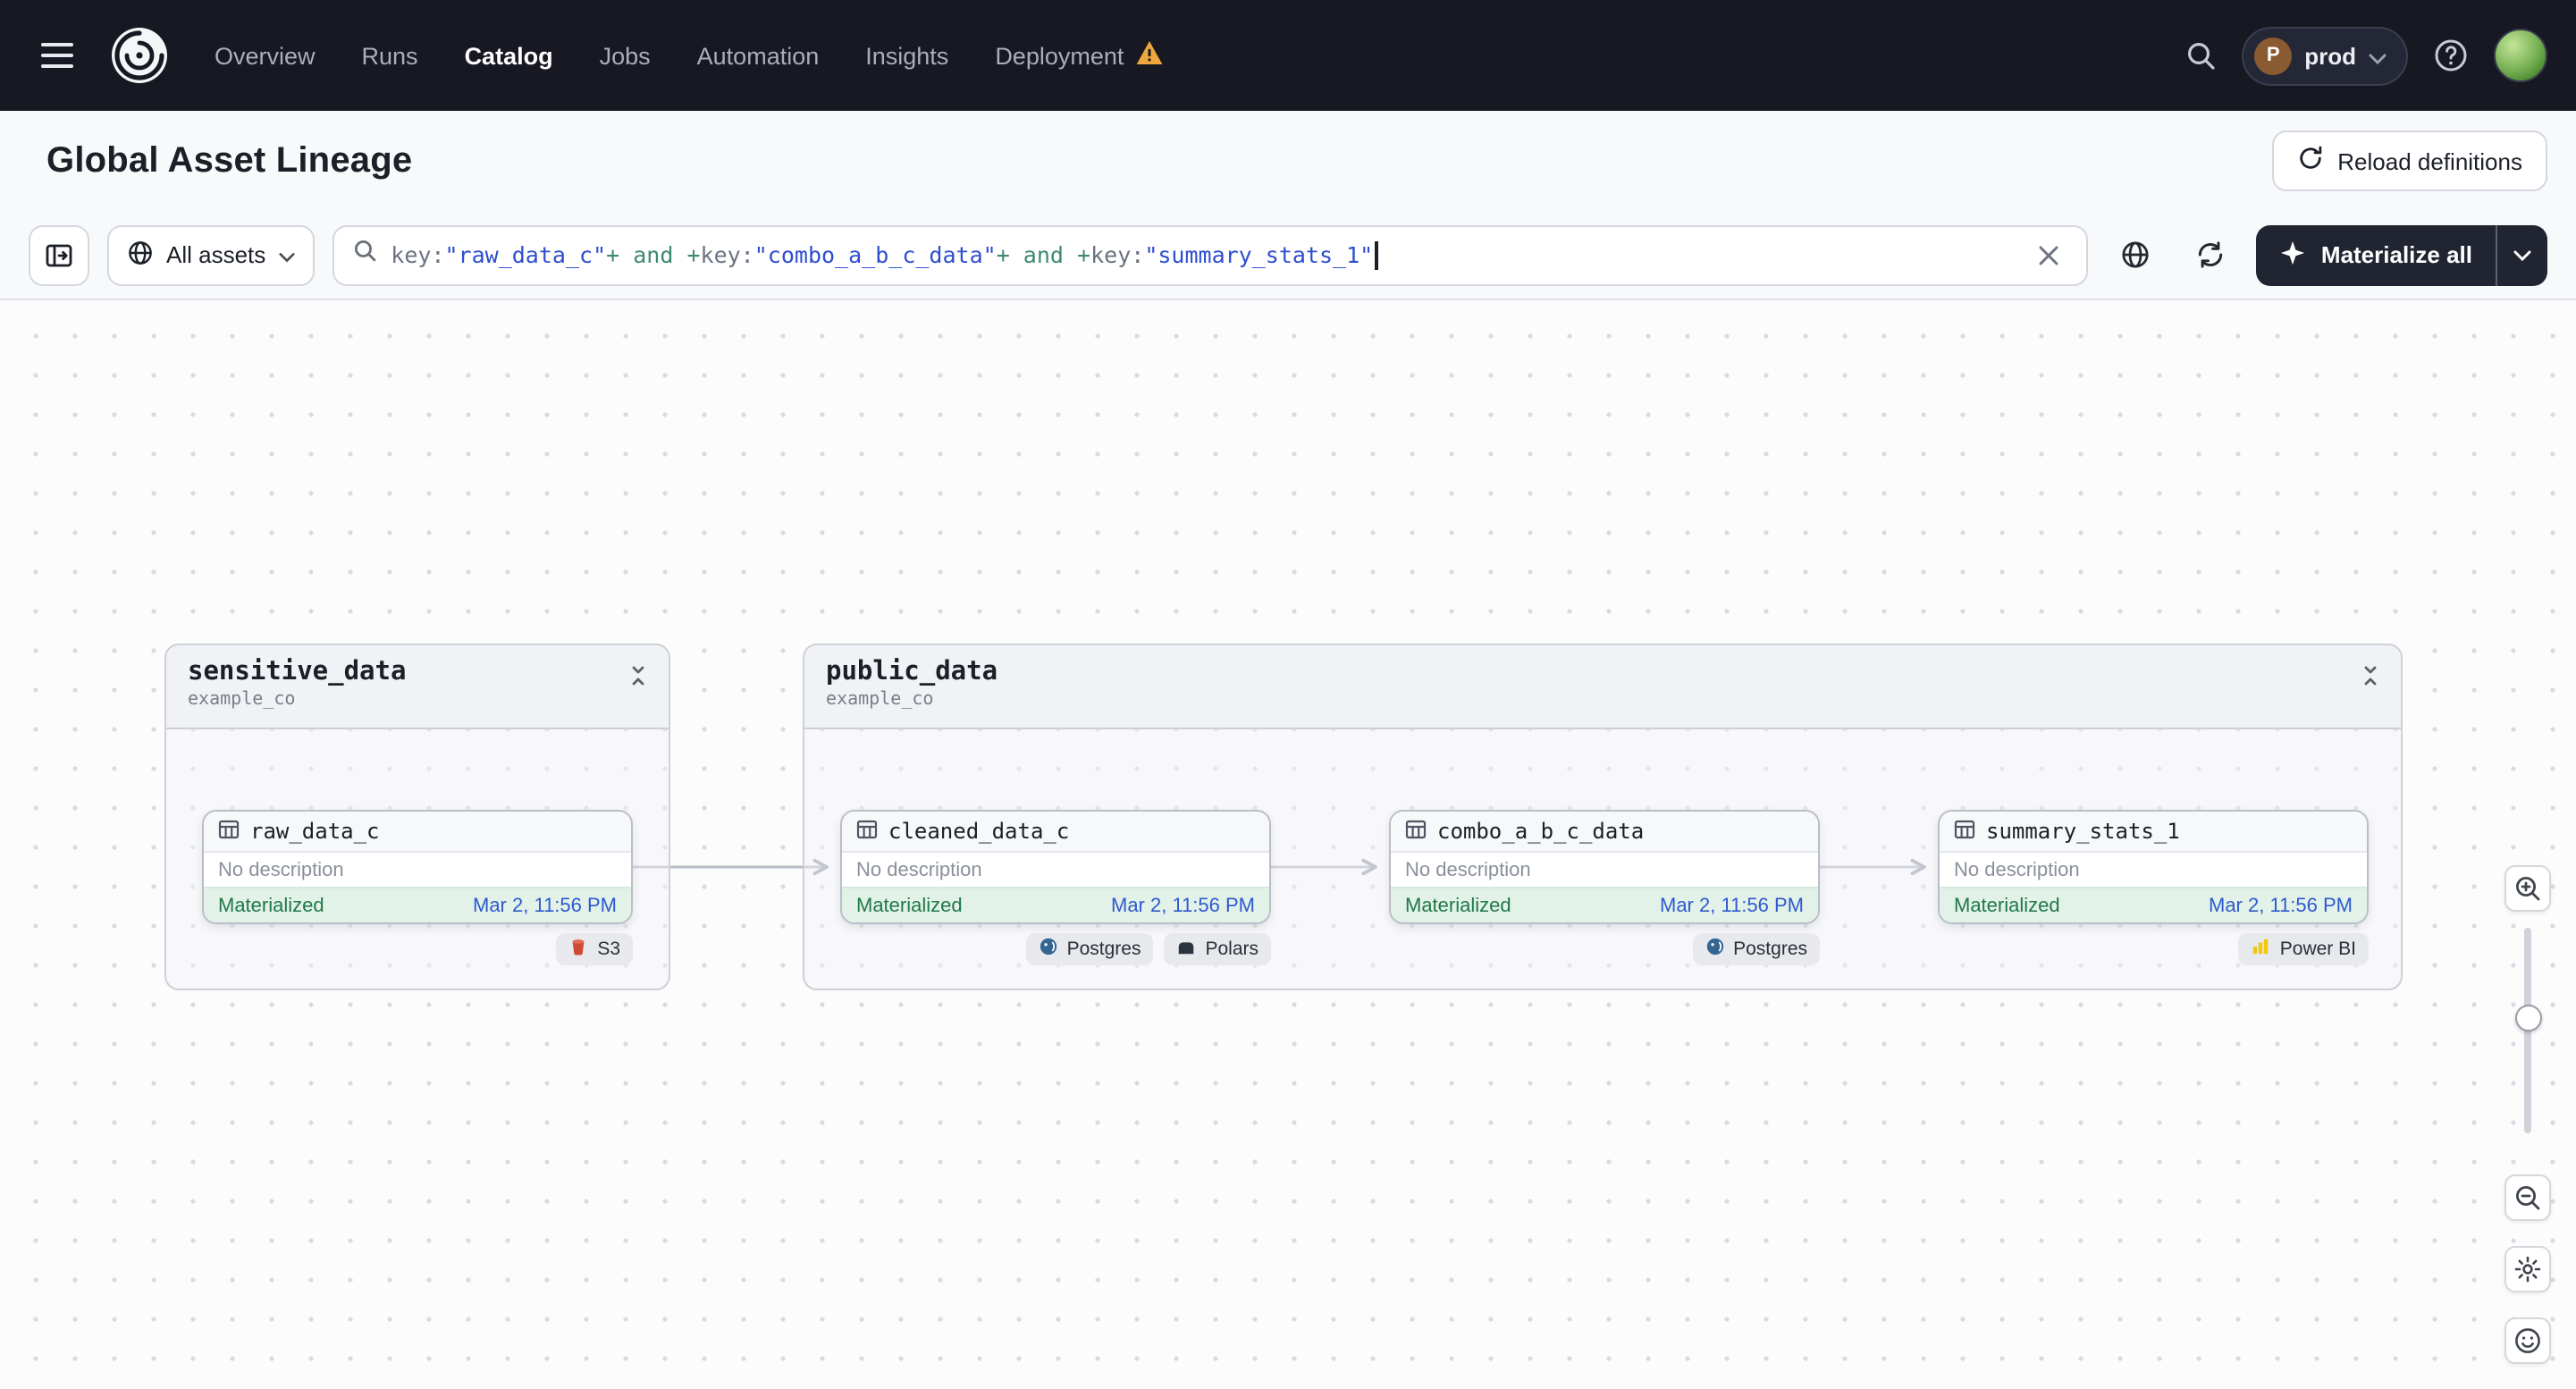 Image resolution: width=2576 pixels, height=1389 pixels. I want to click on zoom-slider, so click(2528, 1030).